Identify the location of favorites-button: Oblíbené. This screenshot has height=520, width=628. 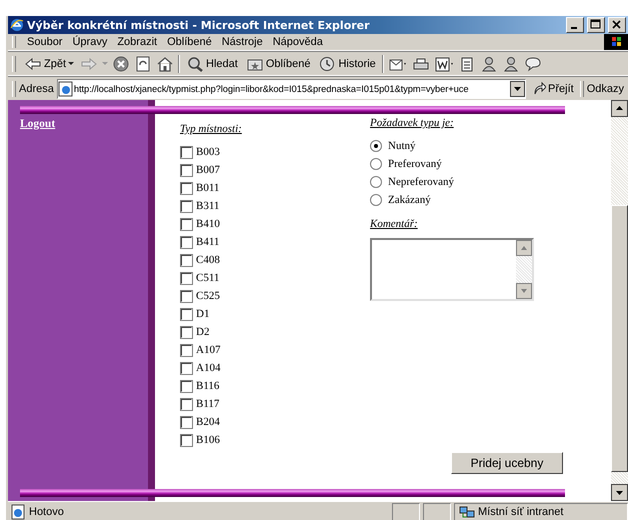
(278, 64).